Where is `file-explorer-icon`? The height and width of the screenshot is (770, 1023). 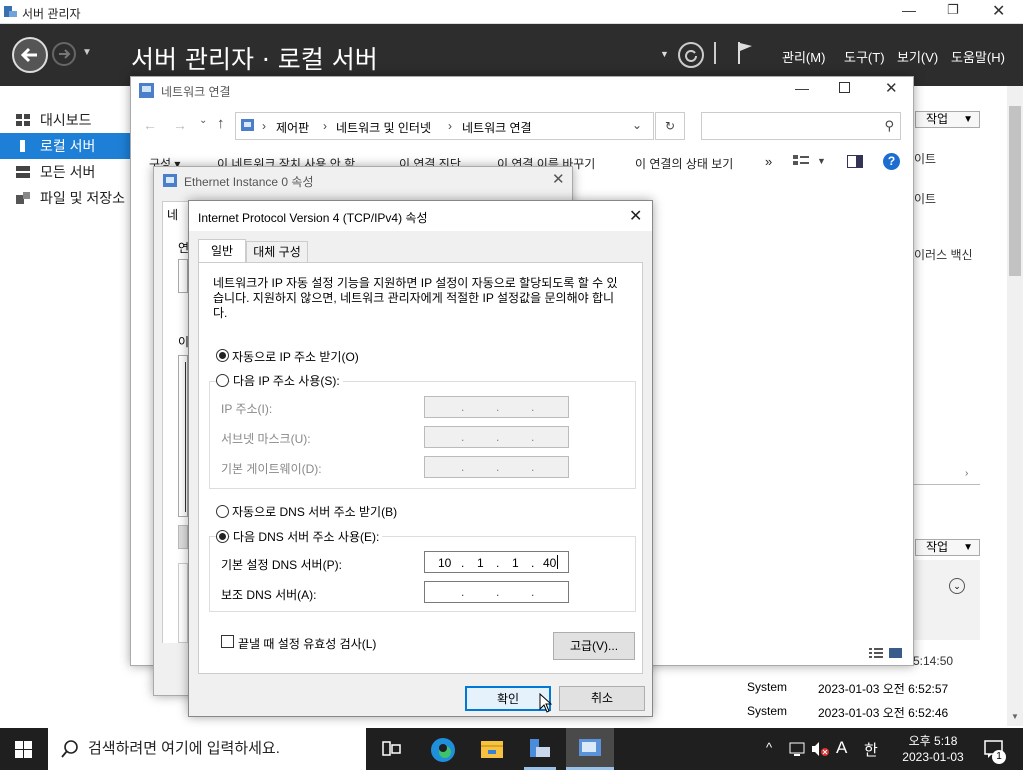 file-explorer-icon is located at coordinates (492, 749).